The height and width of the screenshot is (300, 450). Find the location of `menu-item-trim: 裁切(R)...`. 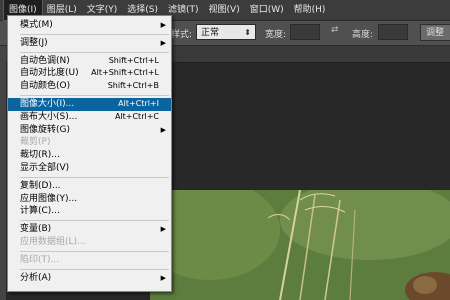

menu-item-trim: 裁切(R)... is located at coordinates (89, 155).